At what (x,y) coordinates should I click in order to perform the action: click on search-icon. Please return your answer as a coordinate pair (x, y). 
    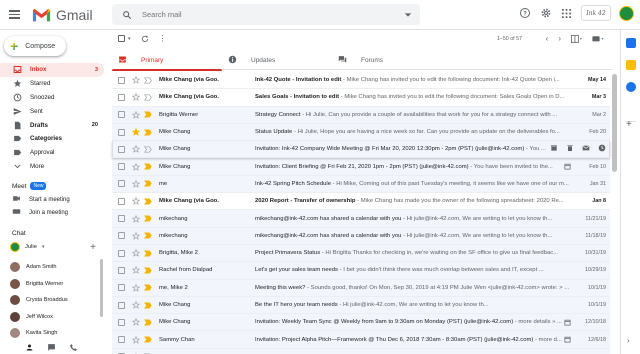
    Looking at the image, I should click on (127, 15).